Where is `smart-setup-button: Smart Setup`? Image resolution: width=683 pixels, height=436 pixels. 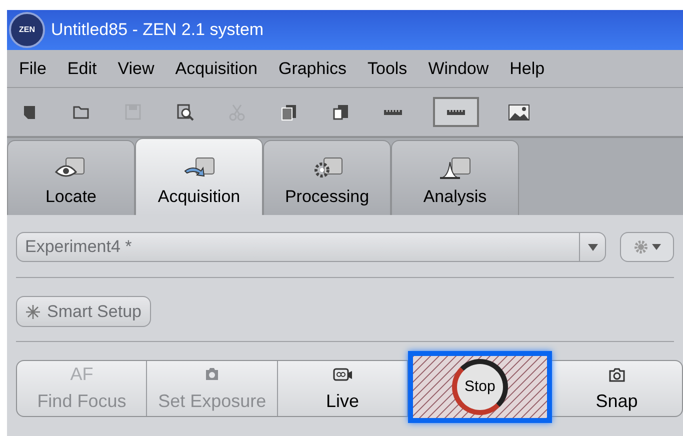 smart-setup-button: Smart Setup is located at coordinates (83, 311).